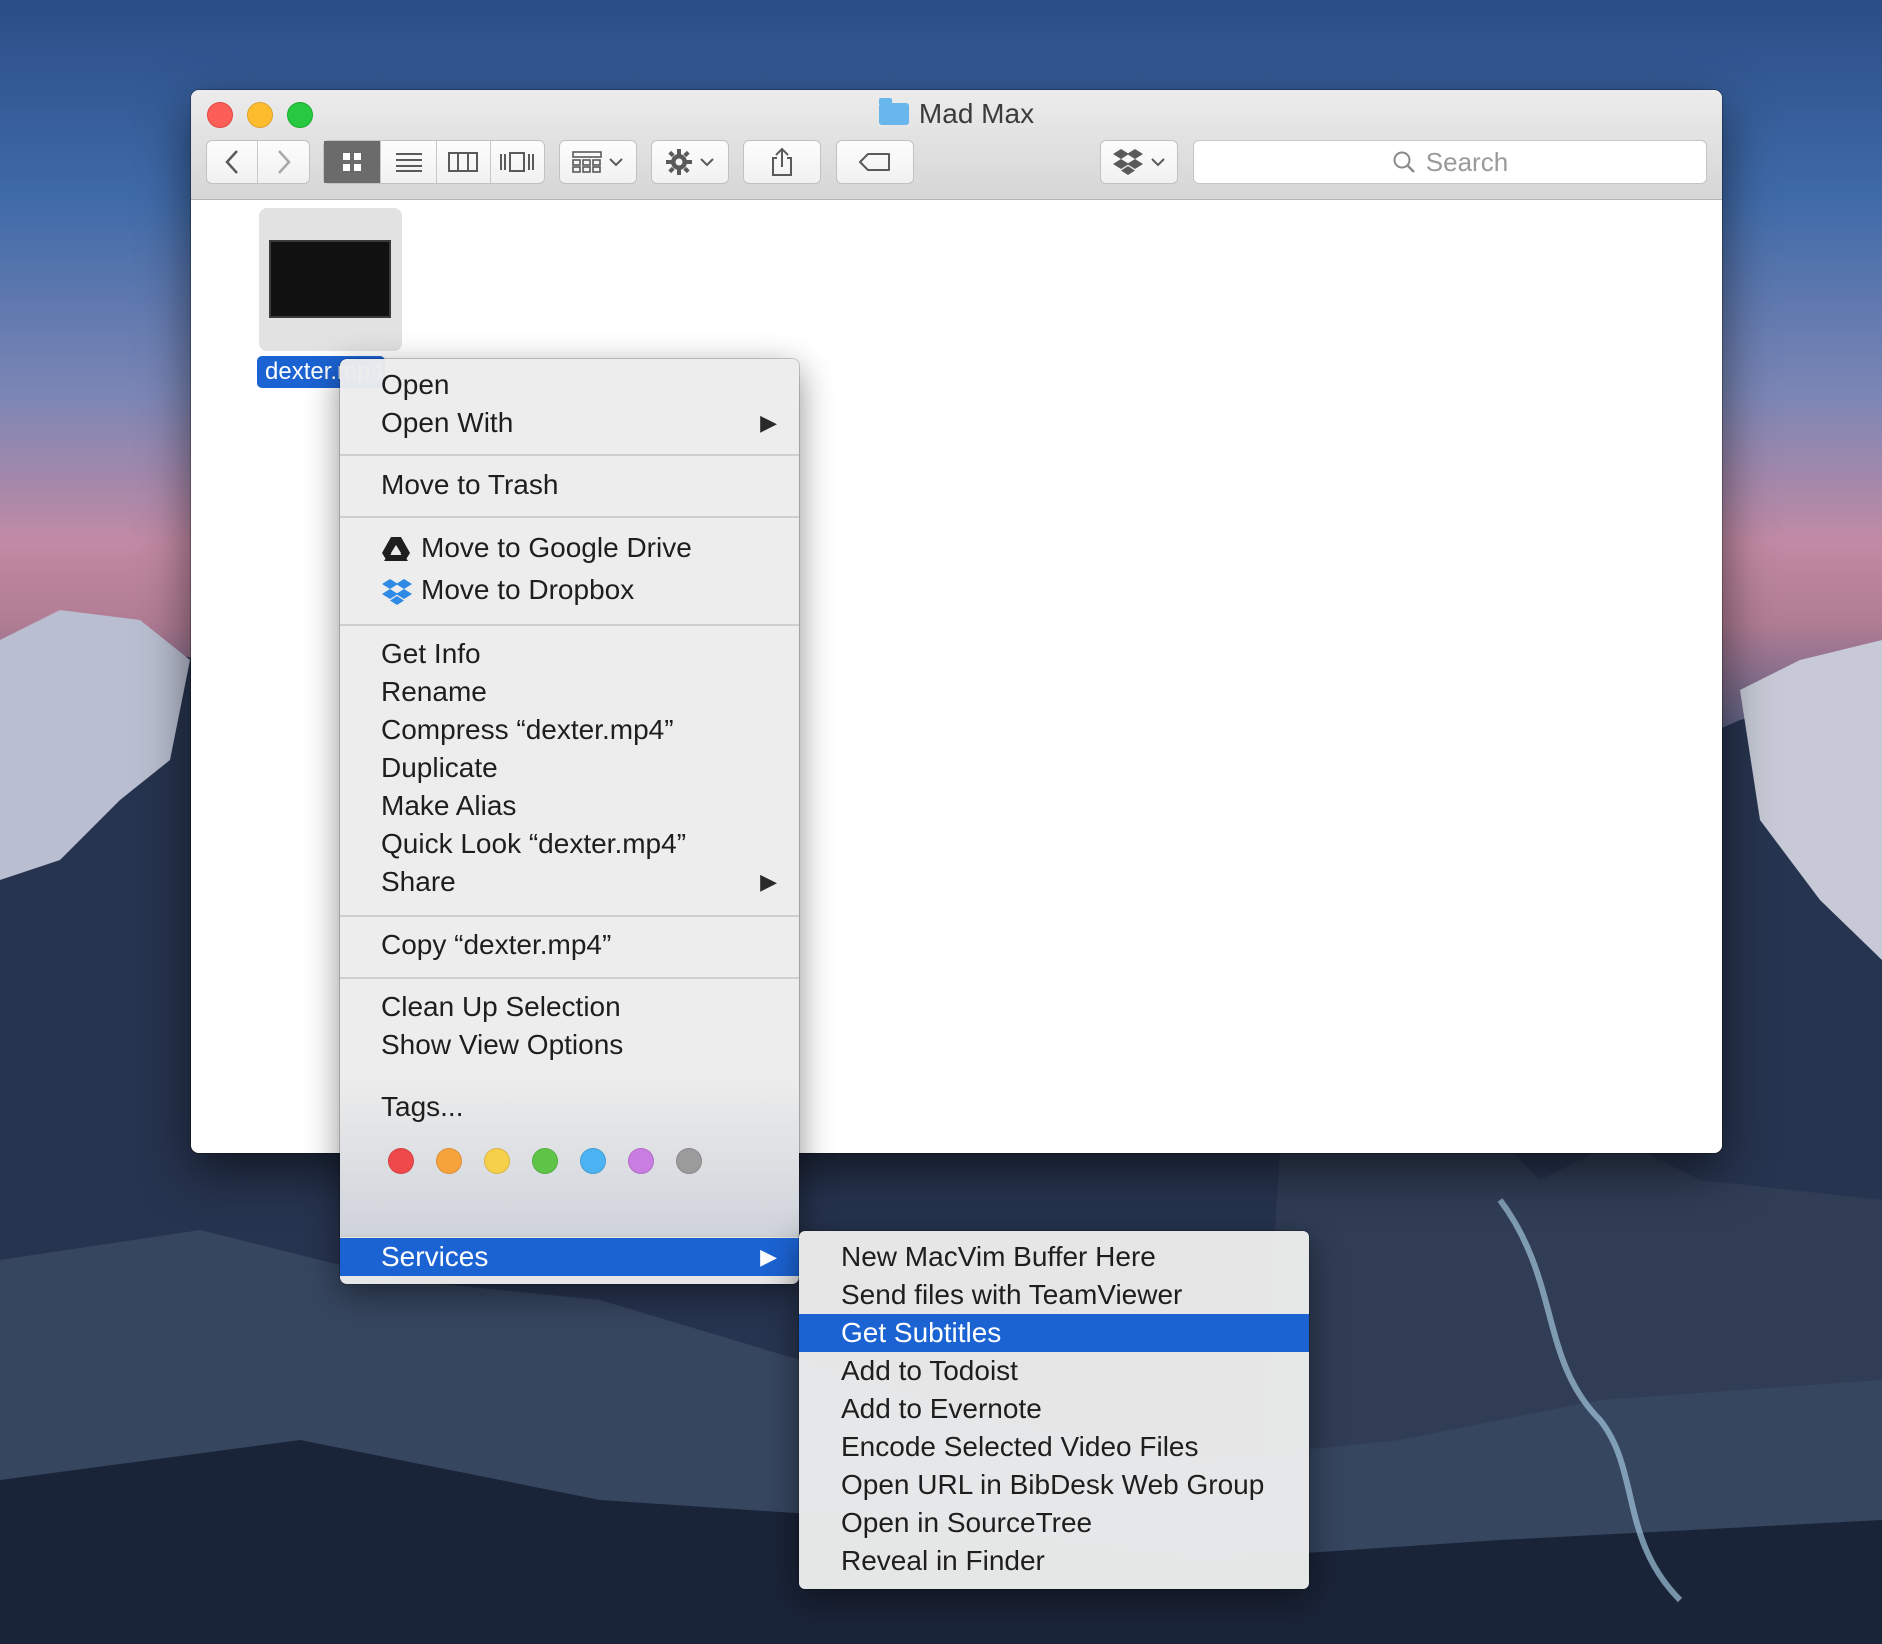  I want to click on icon-view-button, so click(353, 162).